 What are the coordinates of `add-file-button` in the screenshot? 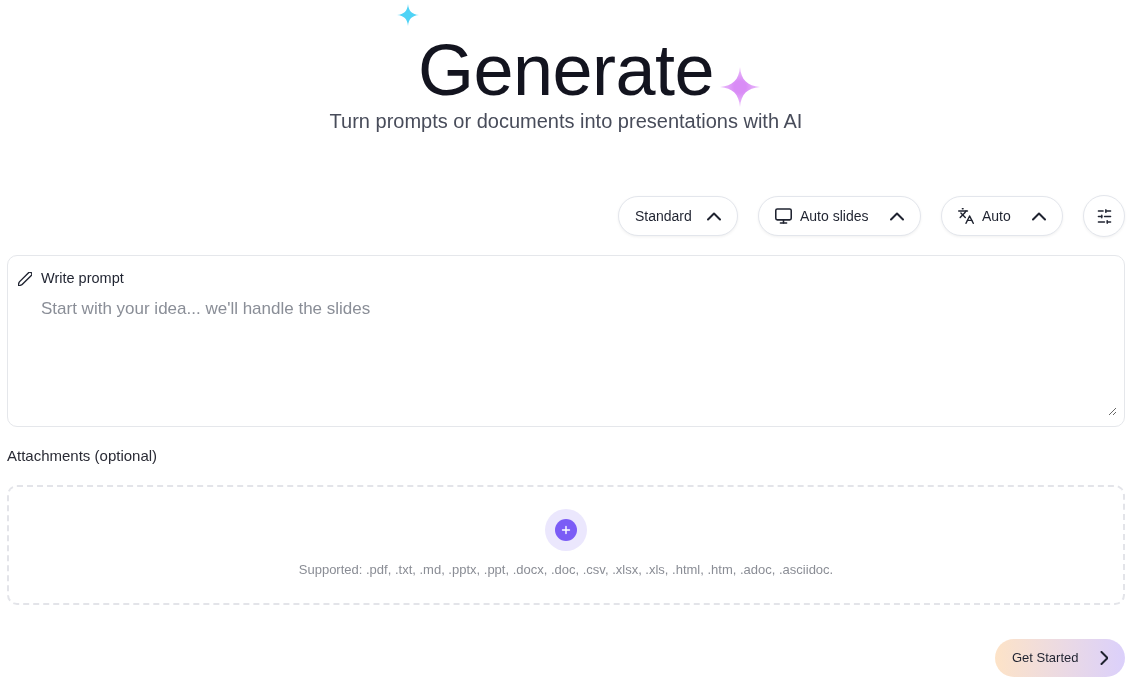 It's located at (566, 530).